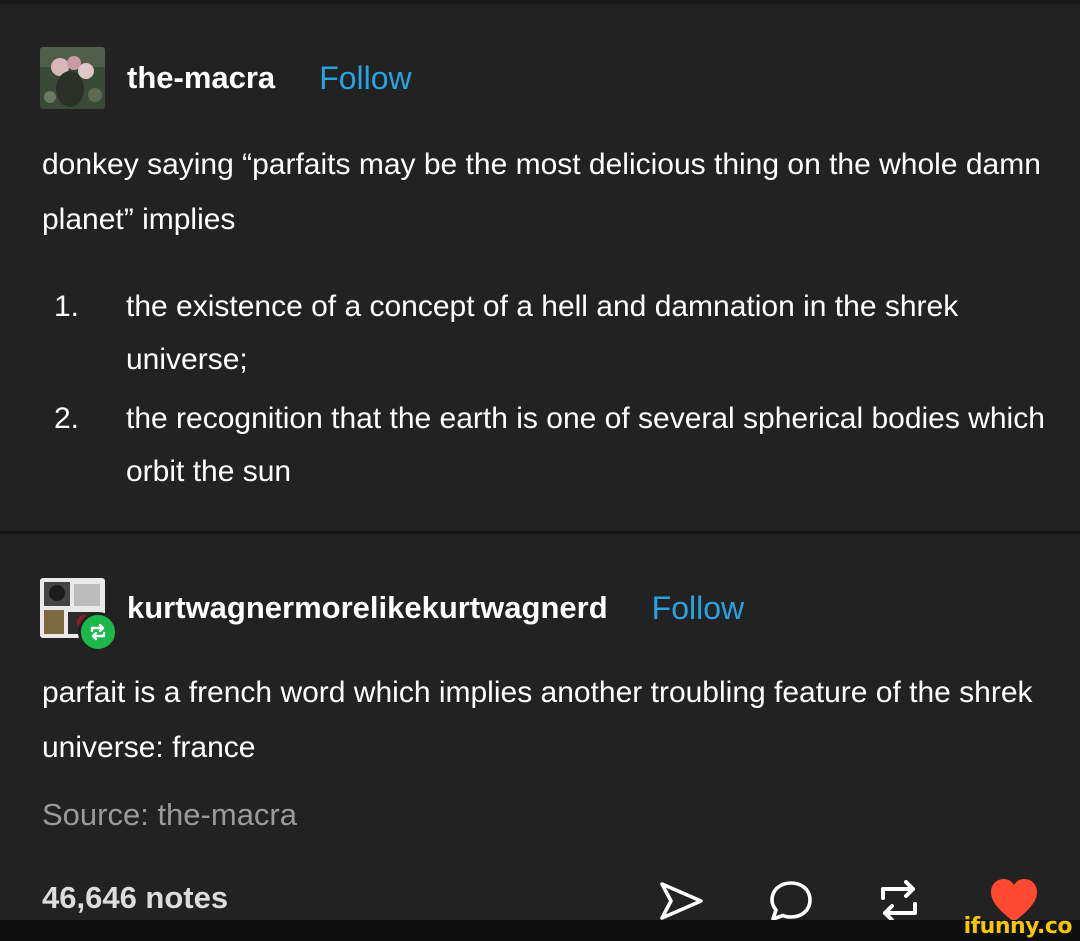 The width and height of the screenshot is (1080, 941). What do you see at coordinates (367, 608) in the screenshot?
I see `username-kurtwagnermorelikekurtwagnerd: kurtwagnermorelikekurtwagnerd` at bounding box center [367, 608].